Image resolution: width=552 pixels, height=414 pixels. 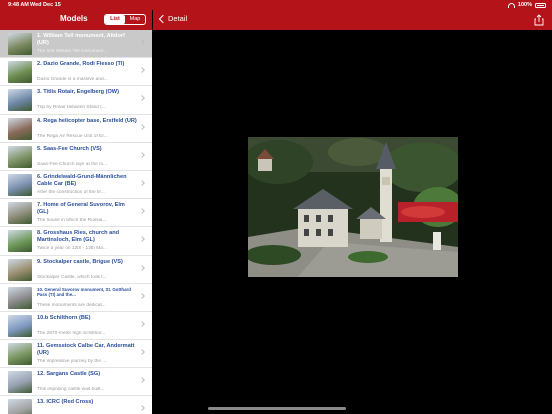 I want to click on battery-percent: 100%, so click(x=524, y=5).